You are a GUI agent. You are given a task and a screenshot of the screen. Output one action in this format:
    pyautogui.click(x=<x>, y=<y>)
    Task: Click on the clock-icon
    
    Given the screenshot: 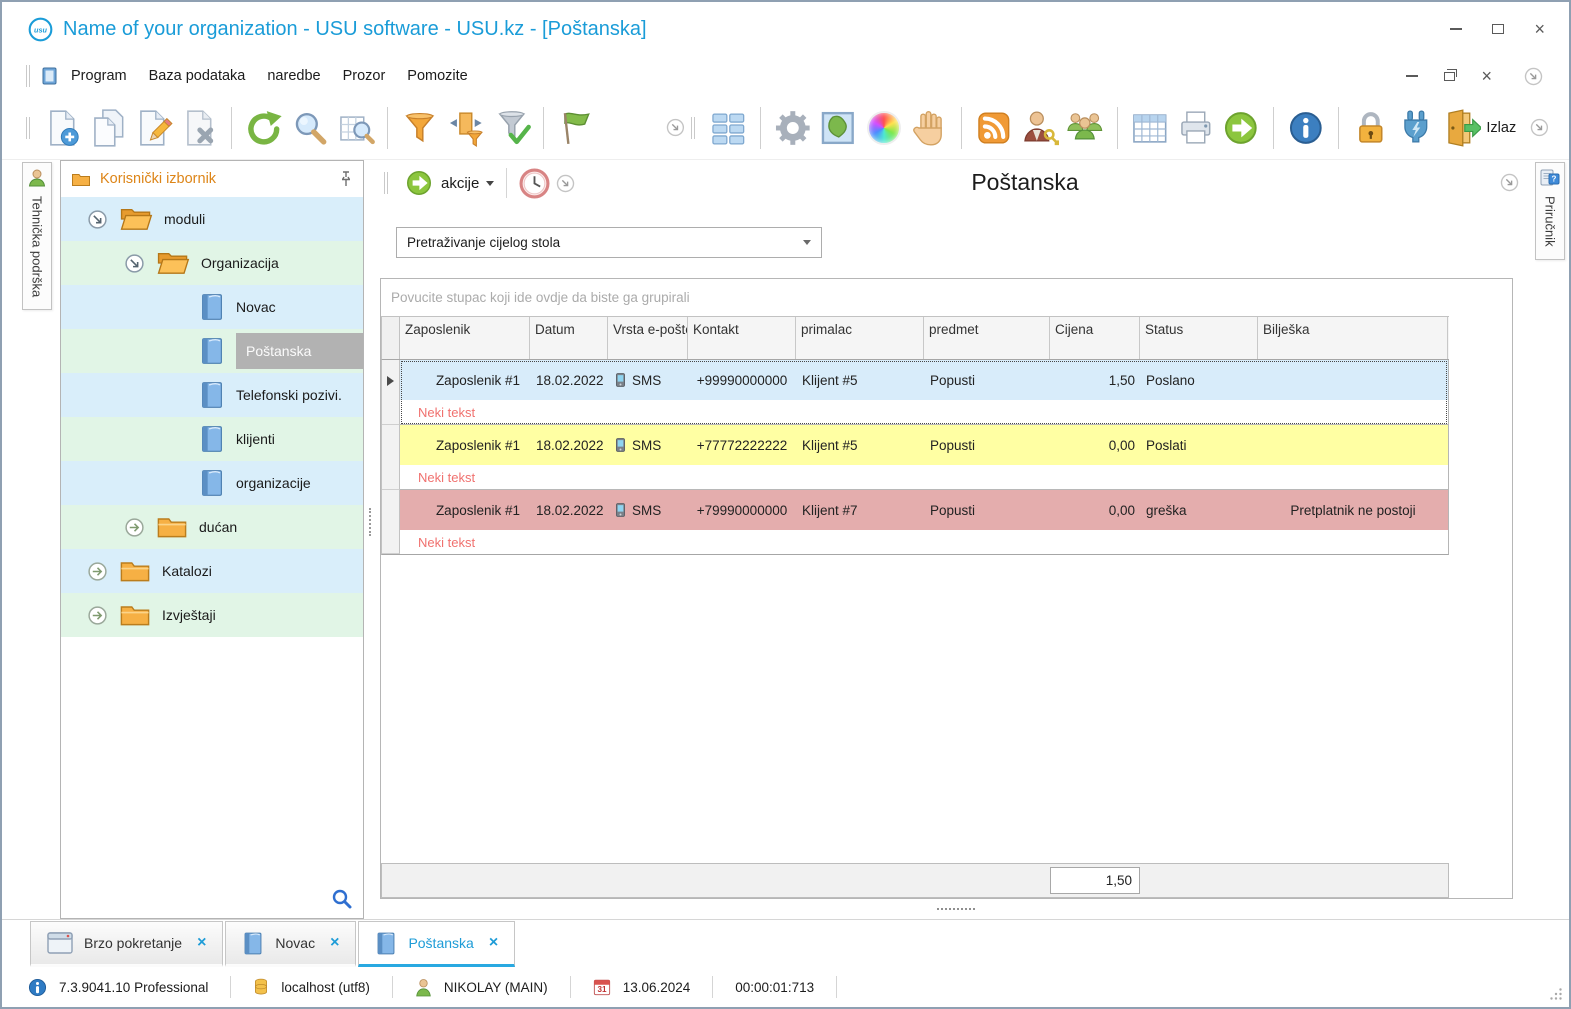 What is the action you would take?
    pyautogui.click(x=534, y=183)
    